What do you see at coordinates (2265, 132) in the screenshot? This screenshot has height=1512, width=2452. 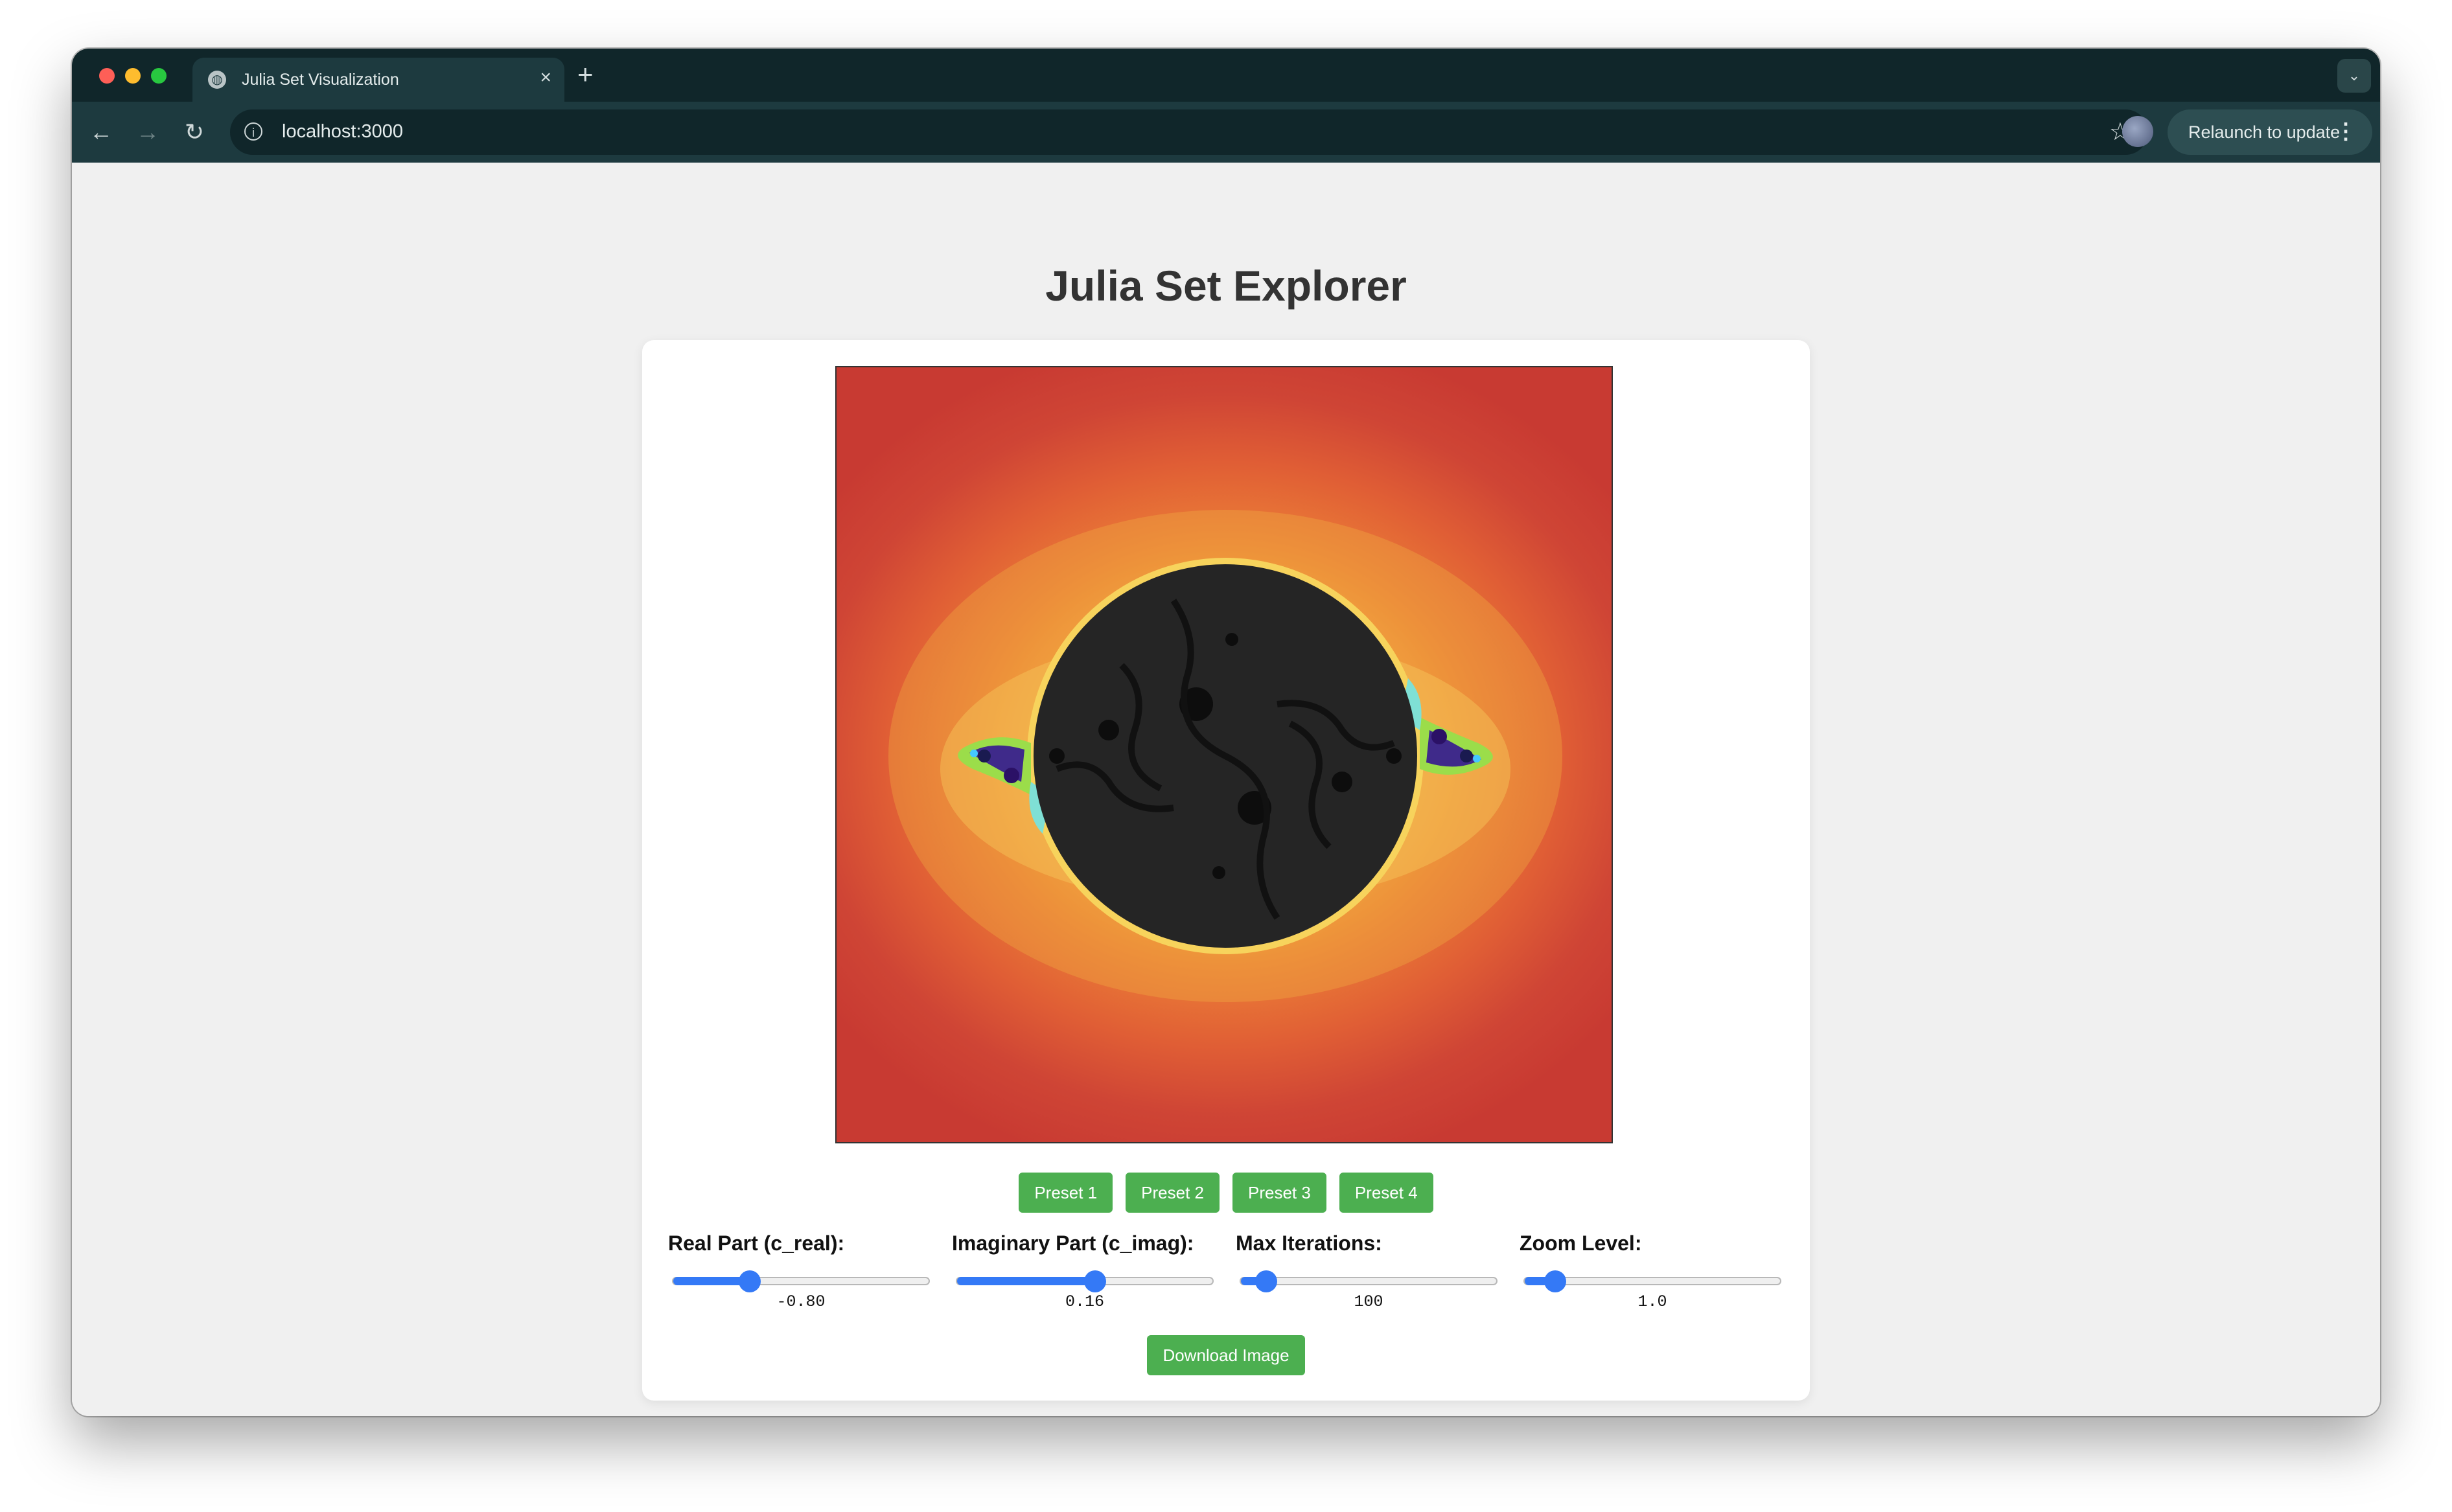 I see `relaunch-label: Relaunch to update` at bounding box center [2265, 132].